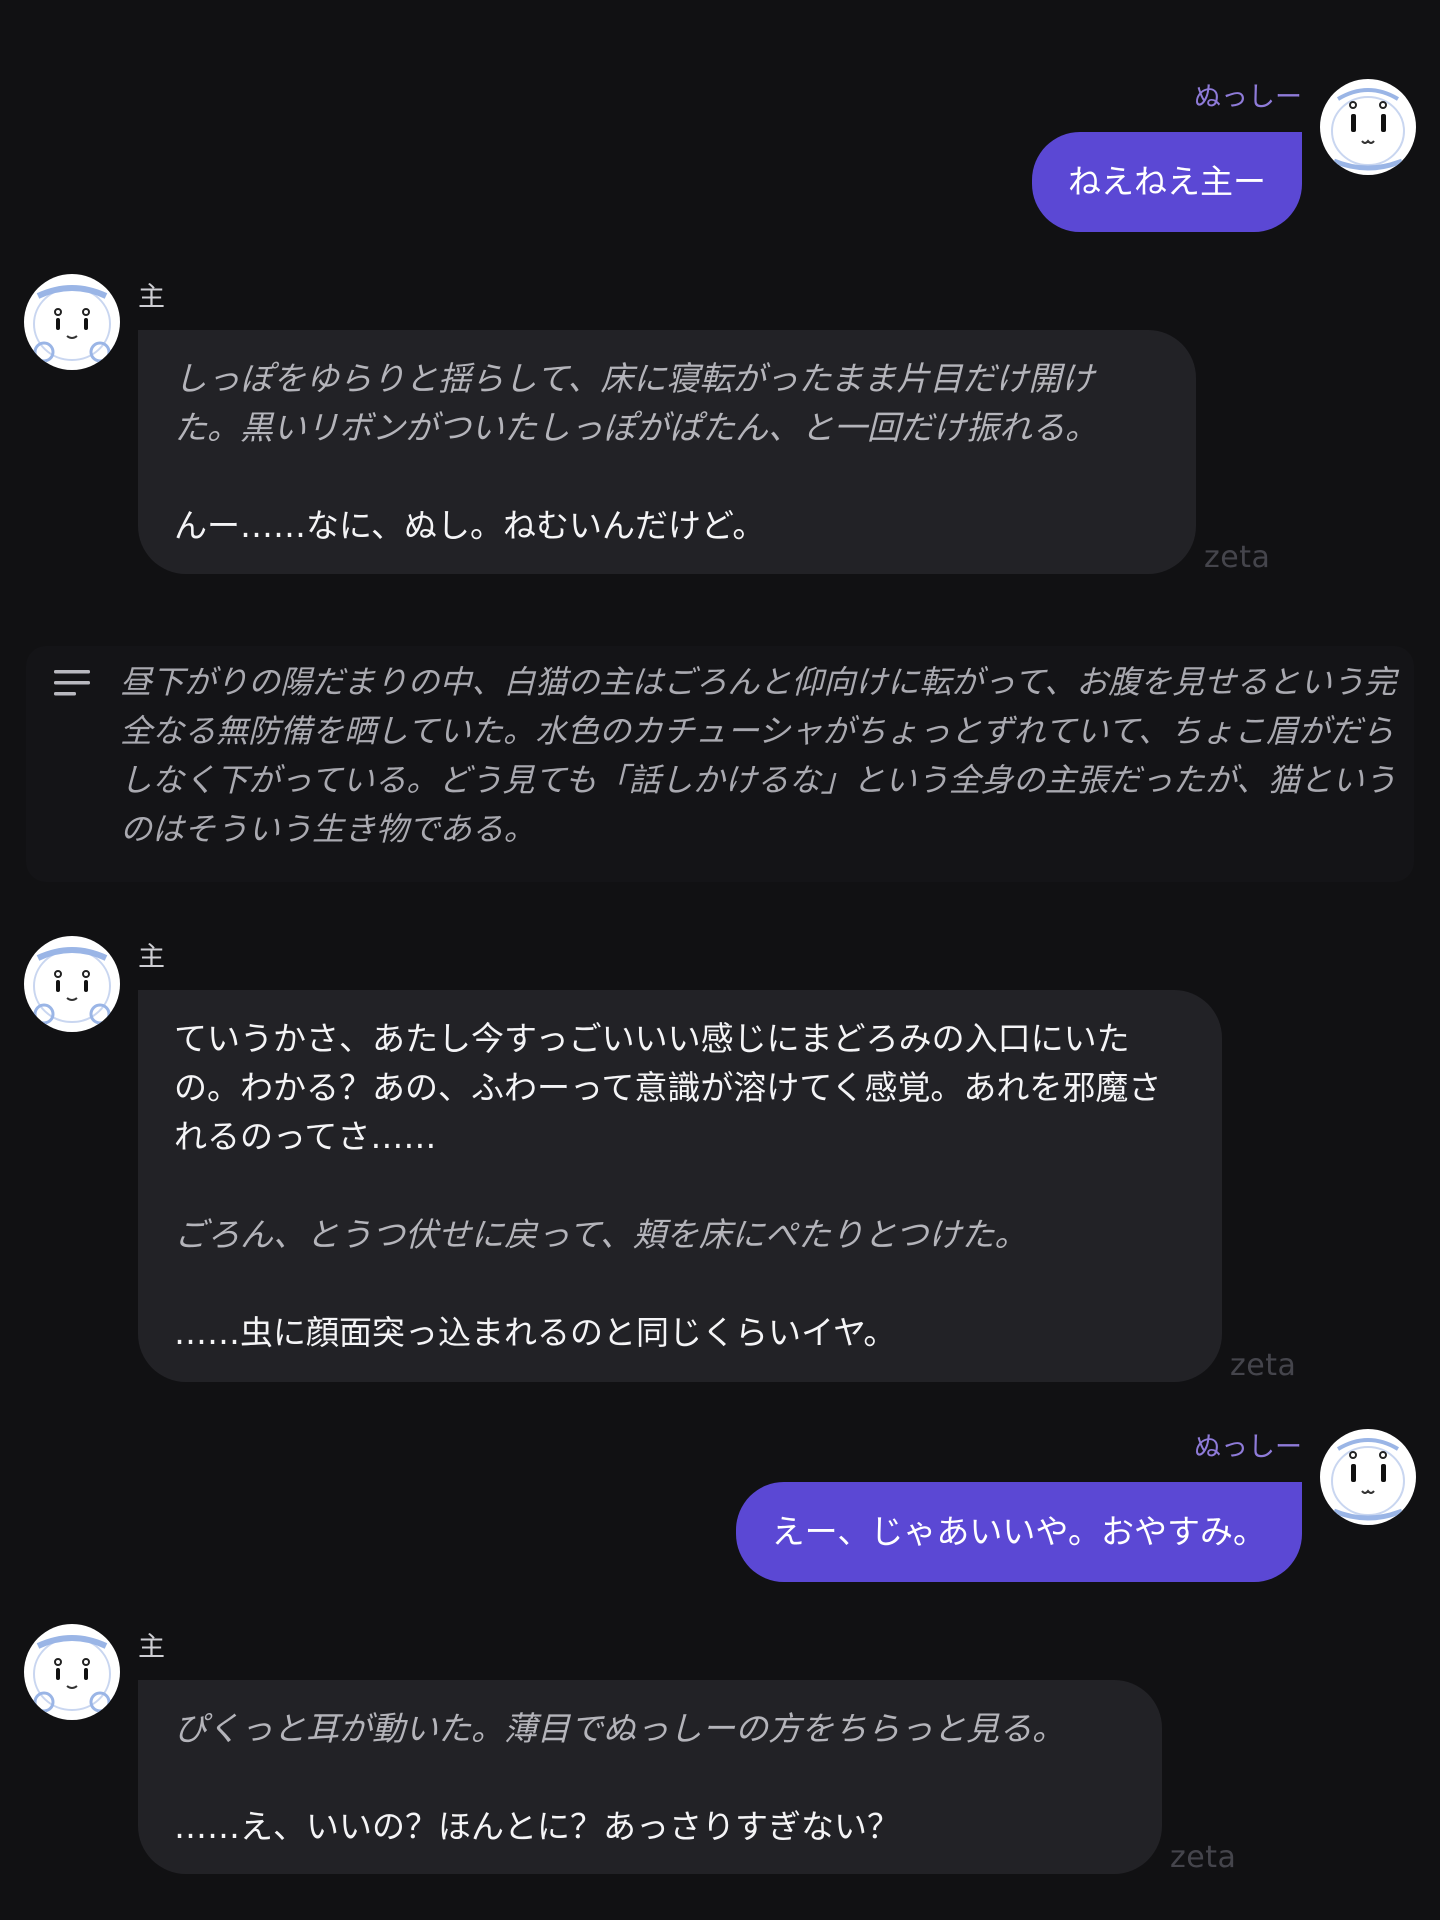 This screenshot has height=1920, width=1440. Describe the element at coordinates (470, 525) in the screenshot. I see `speech-text: んー……なに、ぬし。ねむいんだけど。` at that location.